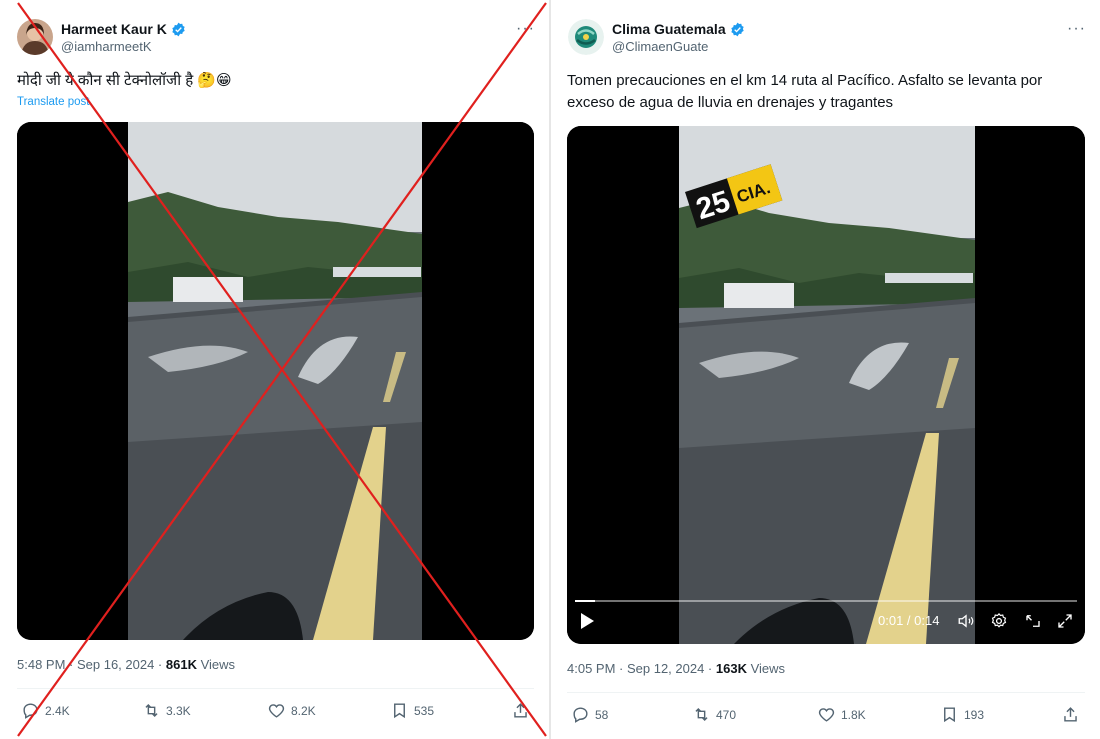 The image size is (1100, 739). I want to click on display-name: Clima Guatemala, so click(669, 29).